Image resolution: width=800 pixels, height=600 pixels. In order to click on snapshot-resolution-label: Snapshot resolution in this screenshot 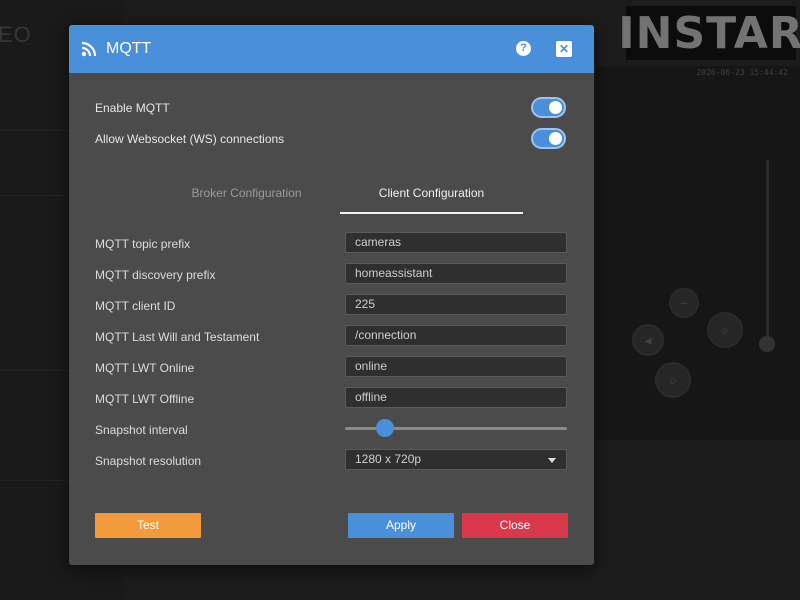, I will do `click(148, 461)`.